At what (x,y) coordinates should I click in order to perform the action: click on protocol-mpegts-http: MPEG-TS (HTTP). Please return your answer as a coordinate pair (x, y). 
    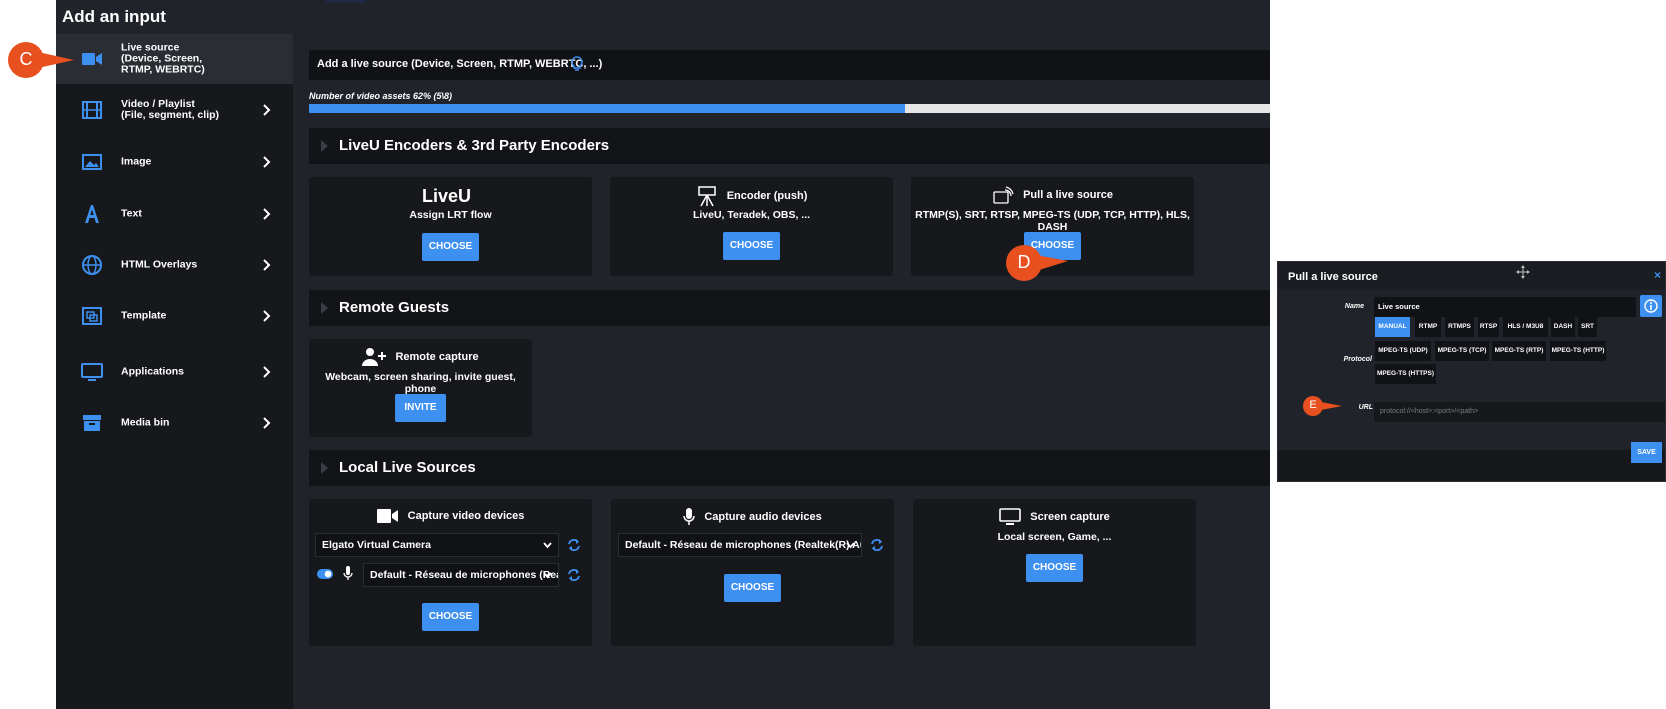
    Looking at the image, I should click on (1578, 351).